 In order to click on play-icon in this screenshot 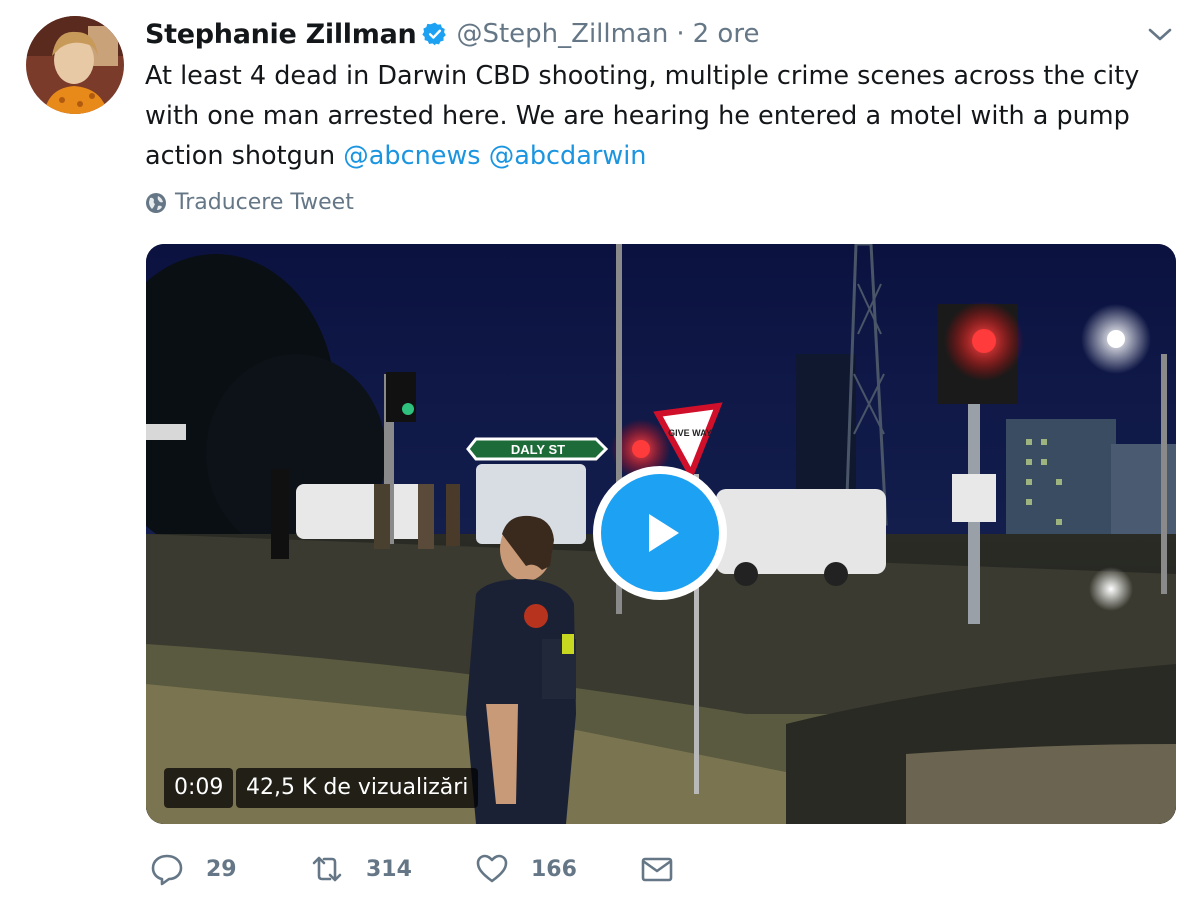, I will do `click(664, 533)`.